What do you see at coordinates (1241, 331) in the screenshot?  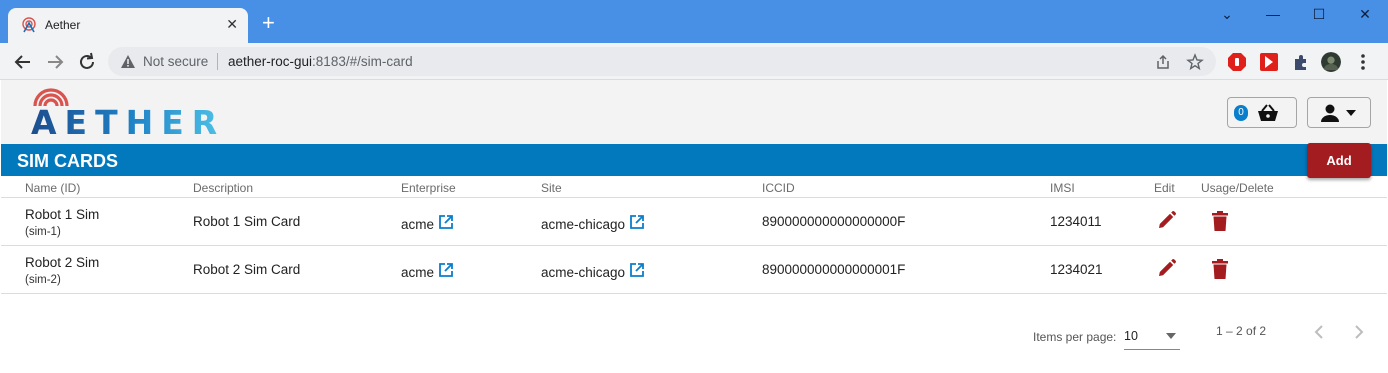 I see `page-range-label: 1 – 2 of 2` at bounding box center [1241, 331].